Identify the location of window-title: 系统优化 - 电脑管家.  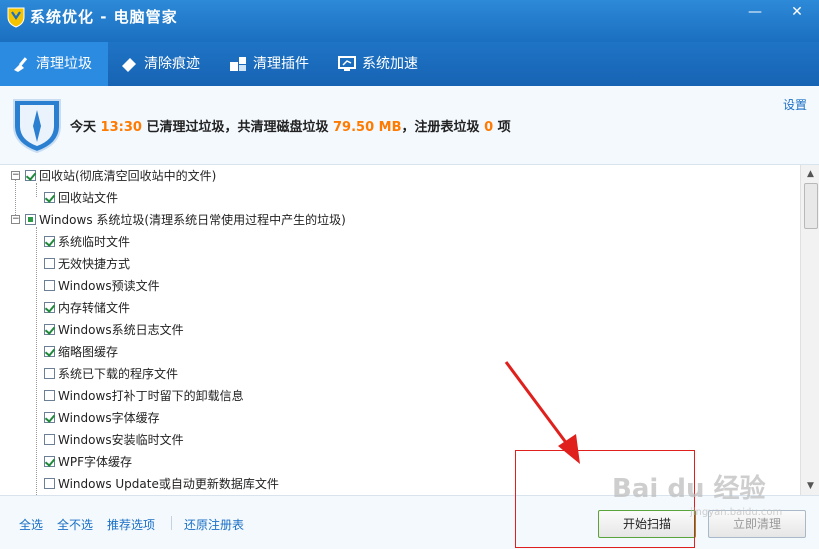
(104, 17).